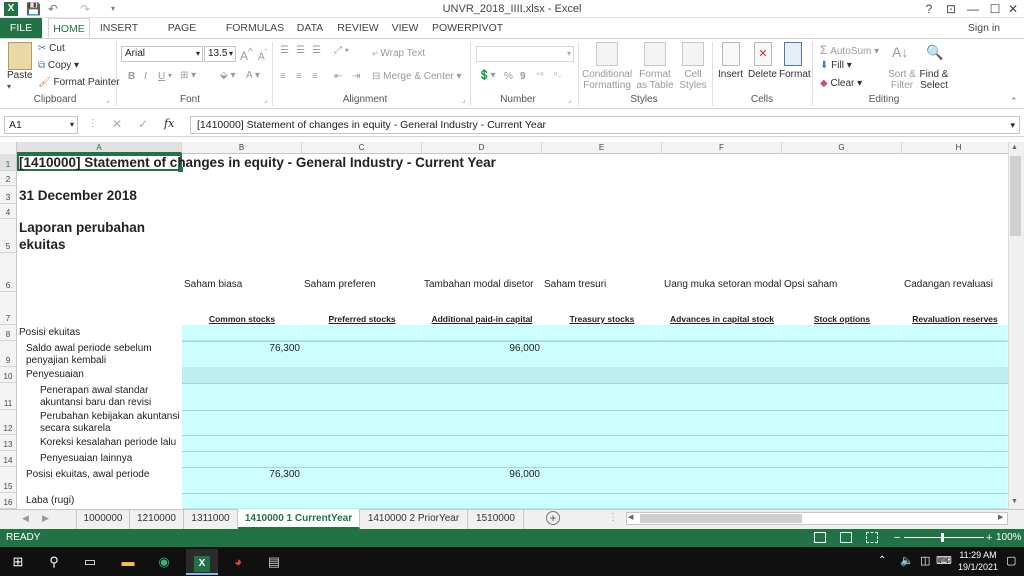 Image resolution: width=1024 pixels, height=576 pixels. I want to click on cell-f8, so click(722, 333).